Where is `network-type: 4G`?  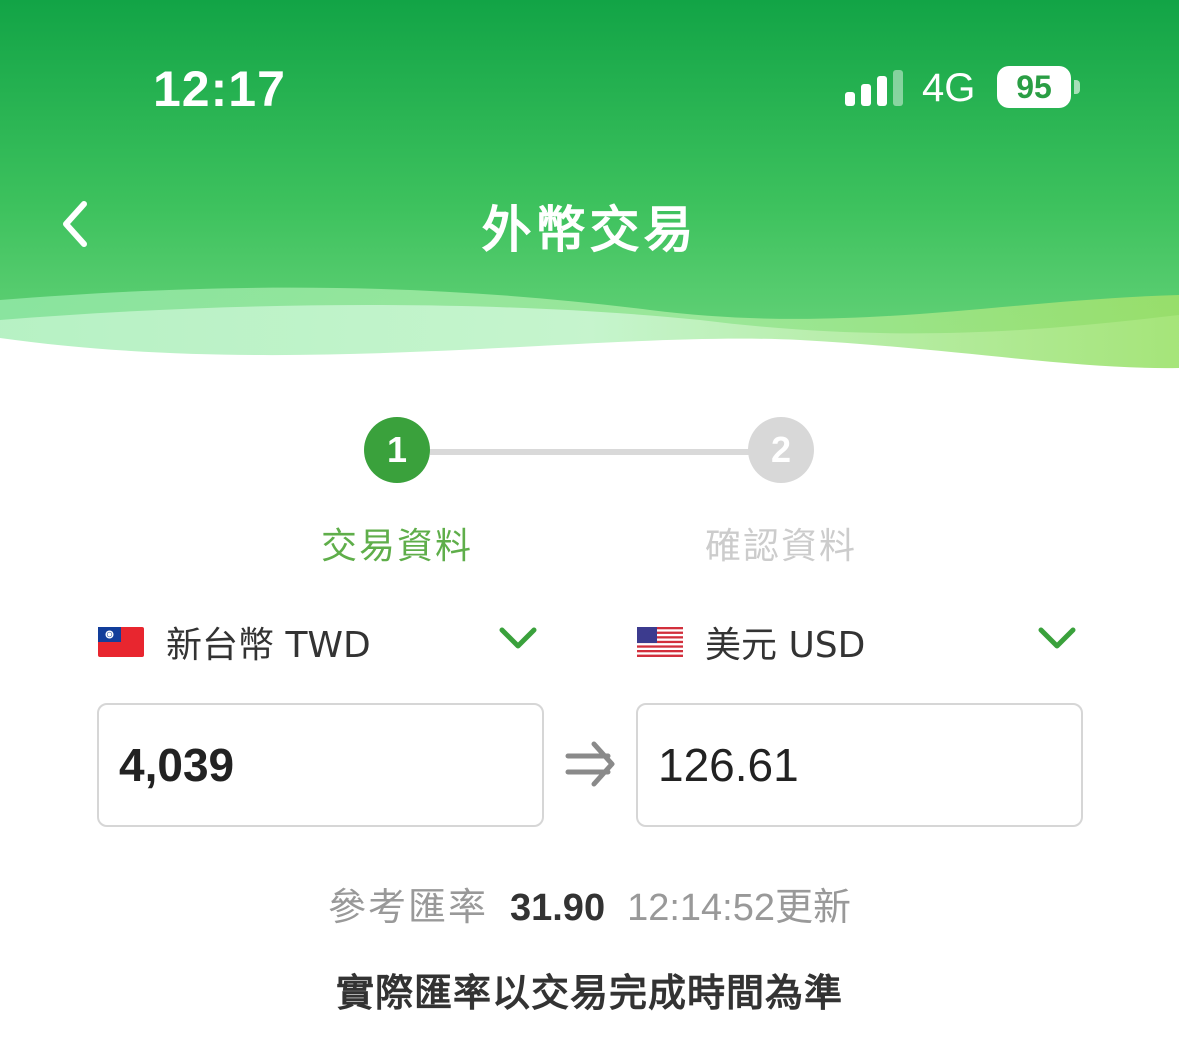
network-type: 4G is located at coordinates (949, 88).